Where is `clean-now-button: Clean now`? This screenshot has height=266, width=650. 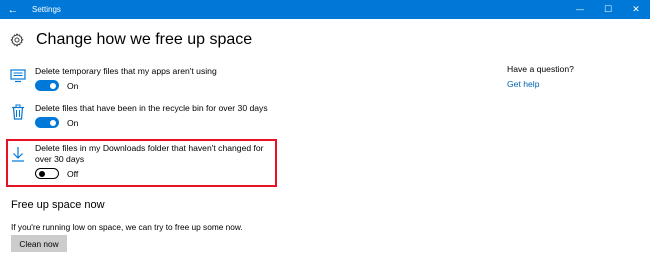 clean-now-button: Clean now is located at coordinates (39, 243).